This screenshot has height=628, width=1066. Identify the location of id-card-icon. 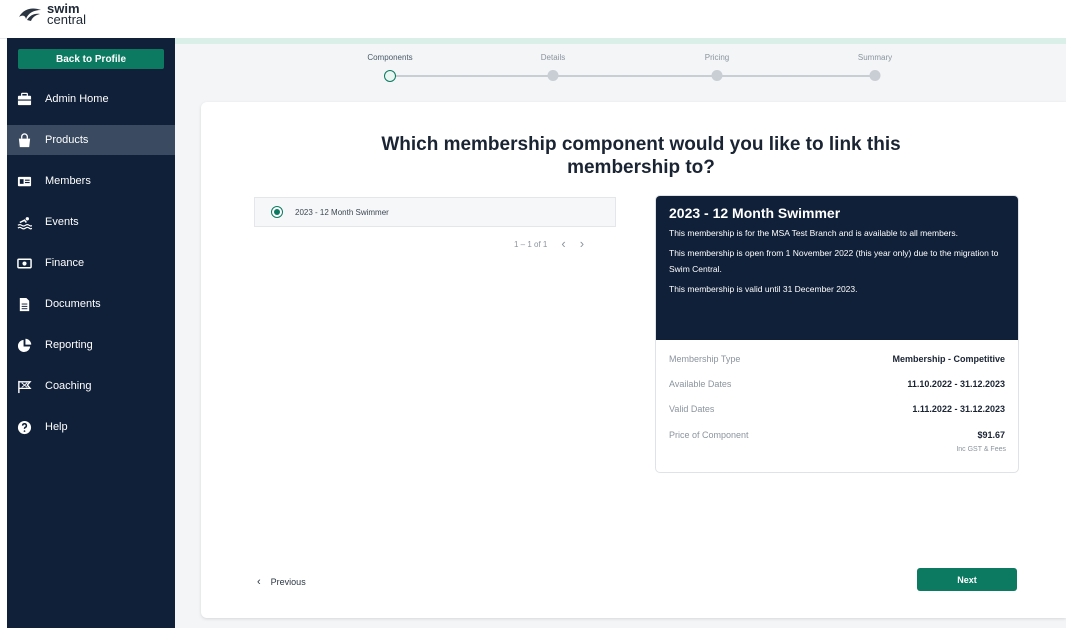
(24, 181).